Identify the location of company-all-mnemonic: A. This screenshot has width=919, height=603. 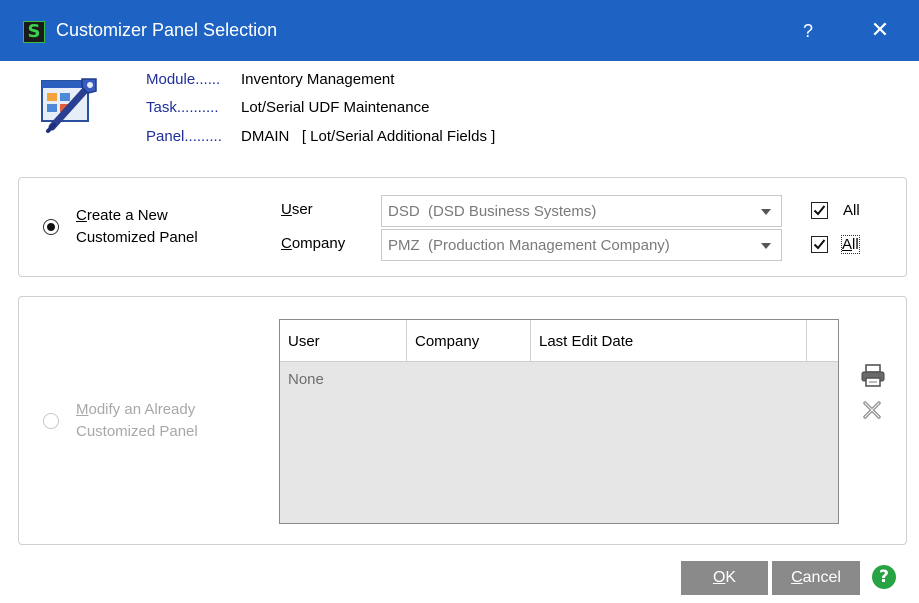
(847, 244).